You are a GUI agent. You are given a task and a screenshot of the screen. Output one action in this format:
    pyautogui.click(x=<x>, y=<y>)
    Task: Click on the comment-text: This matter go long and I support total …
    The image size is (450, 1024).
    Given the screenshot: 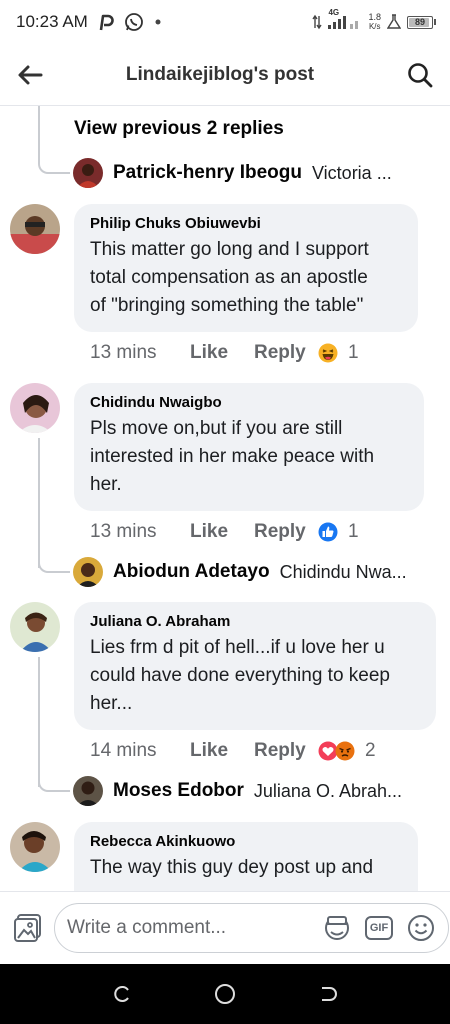 What is the action you would take?
    pyautogui.click(x=246, y=278)
    